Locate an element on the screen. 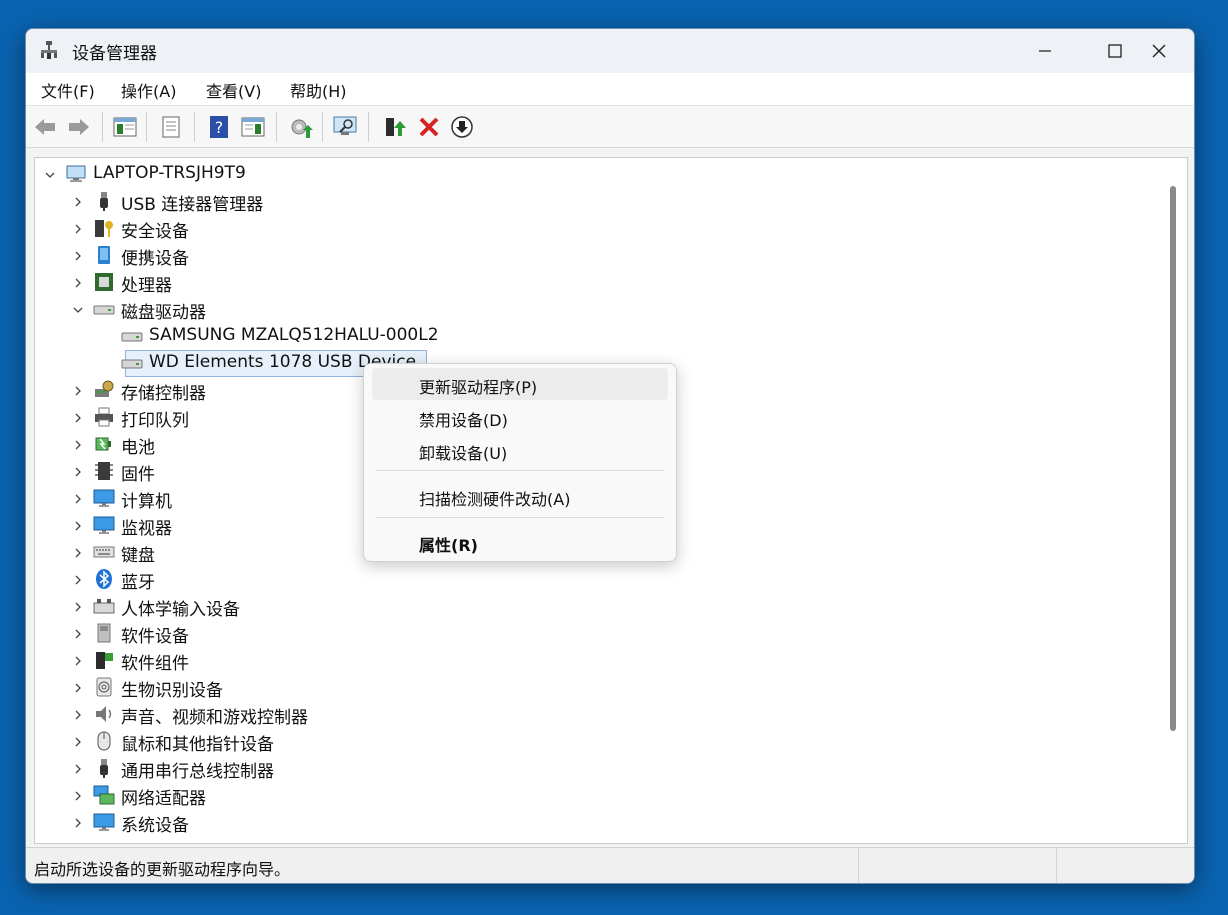  tree-item-label: LAPTOP-TRSJH9T9 is located at coordinates (169, 173).